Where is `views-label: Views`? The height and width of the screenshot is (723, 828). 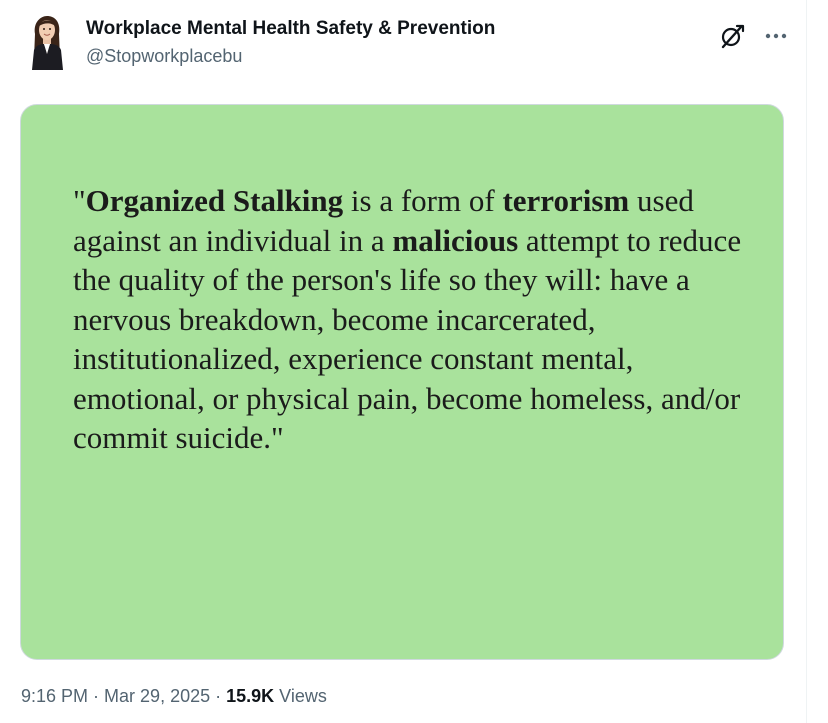
views-label: Views is located at coordinates (300, 696).